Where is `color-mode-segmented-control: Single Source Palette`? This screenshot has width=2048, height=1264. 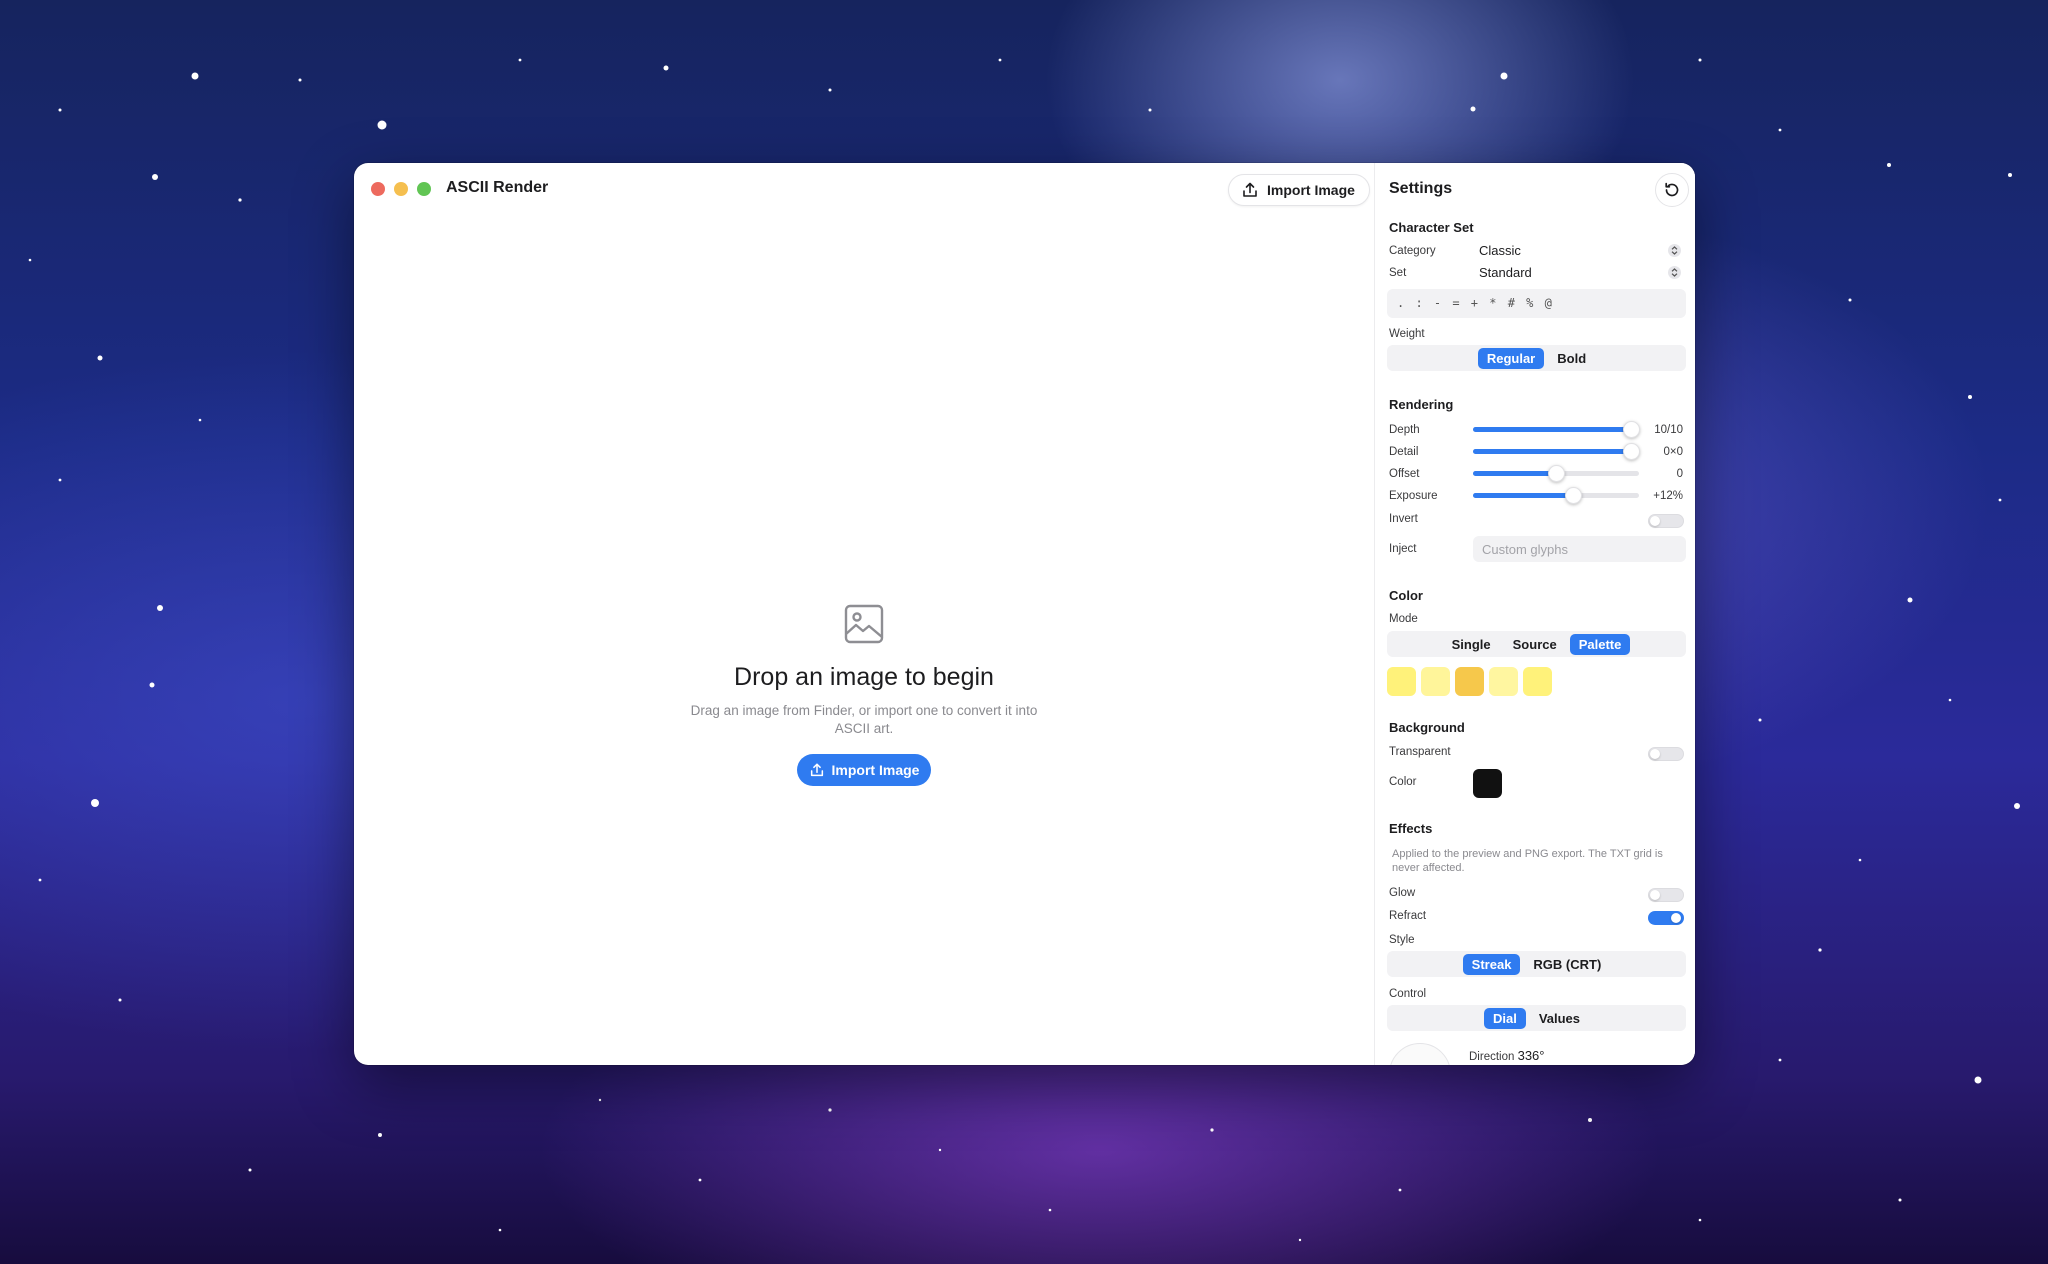
color-mode-segmented-control: Single Source Palette is located at coordinates (1536, 644).